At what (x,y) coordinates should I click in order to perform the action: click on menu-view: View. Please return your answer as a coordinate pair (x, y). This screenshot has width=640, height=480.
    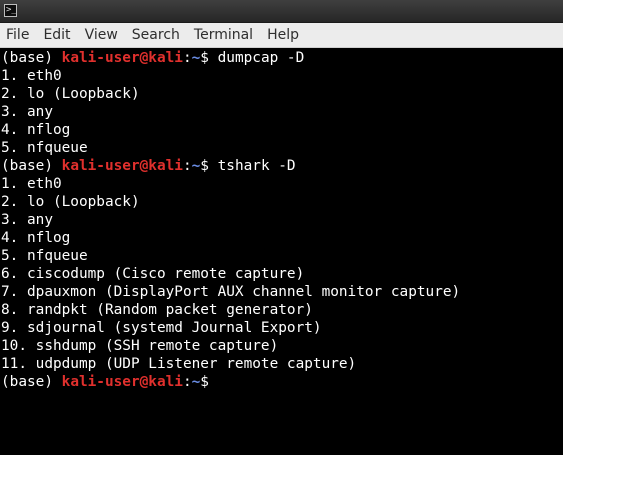
    Looking at the image, I should click on (101, 35).